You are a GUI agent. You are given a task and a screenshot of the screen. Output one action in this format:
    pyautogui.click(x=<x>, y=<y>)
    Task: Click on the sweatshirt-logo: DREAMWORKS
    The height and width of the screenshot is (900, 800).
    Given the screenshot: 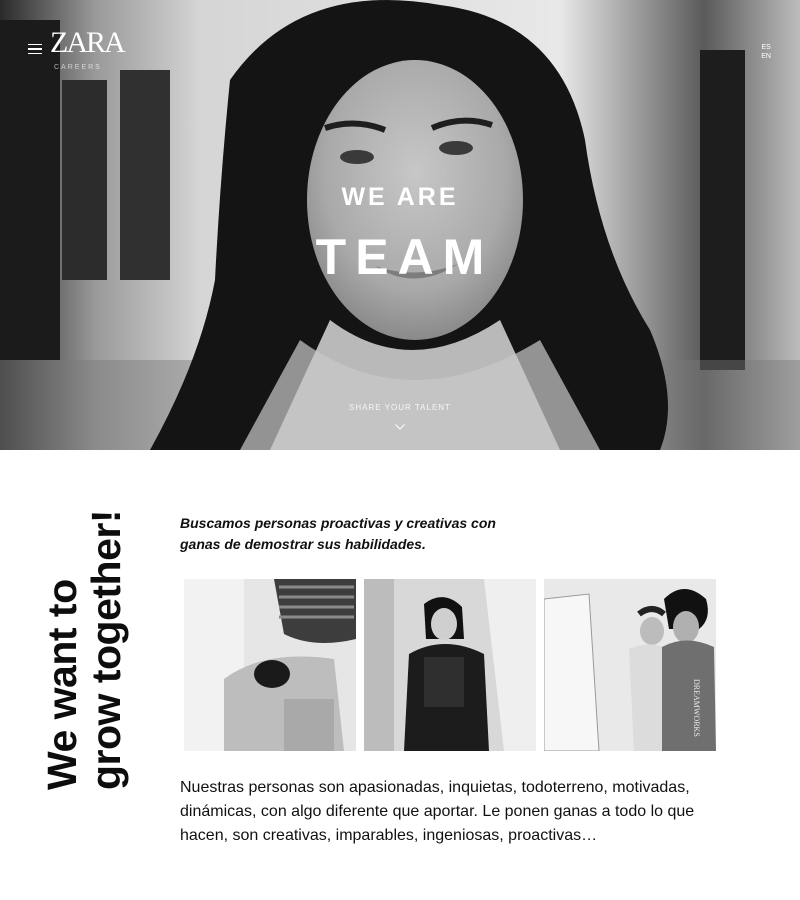 What is the action you would take?
    pyautogui.click(x=696, y=708)
    